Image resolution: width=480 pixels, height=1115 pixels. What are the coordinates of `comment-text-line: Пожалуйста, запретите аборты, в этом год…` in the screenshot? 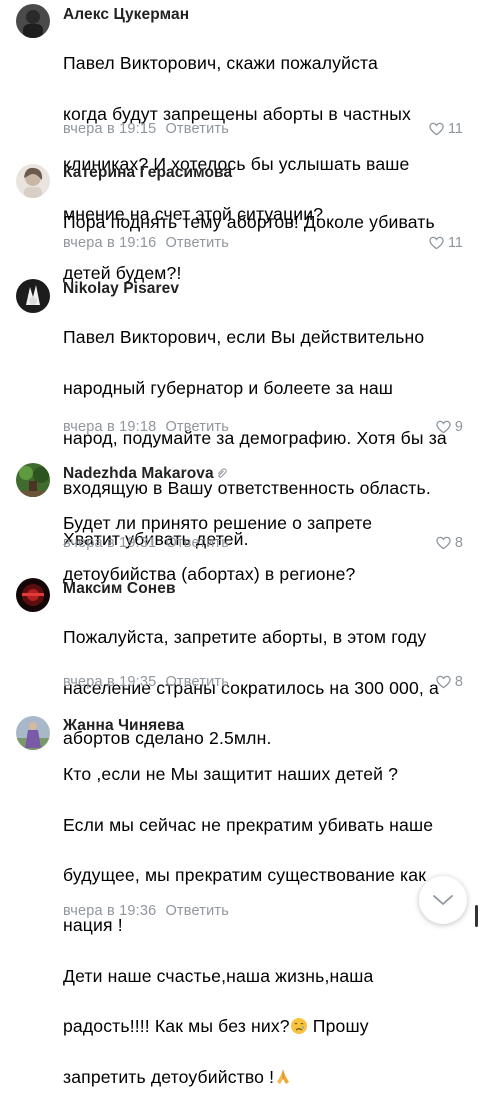 It's located at (245, 637).